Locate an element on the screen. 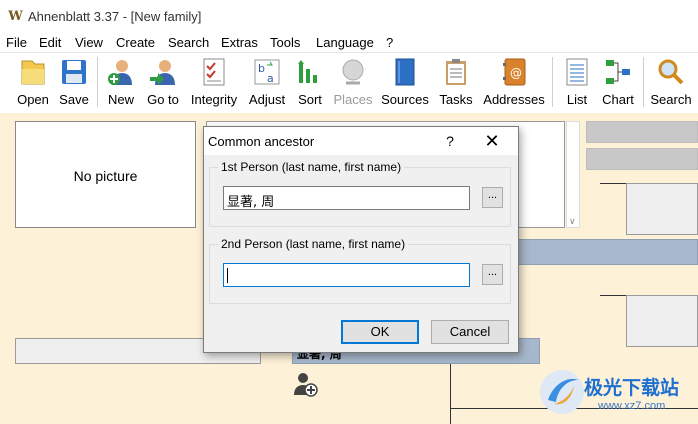 Image resolution: width=698 pixels, height=424 pixels. dialog-title: Common ancestor is located at coordinates (261, 141).